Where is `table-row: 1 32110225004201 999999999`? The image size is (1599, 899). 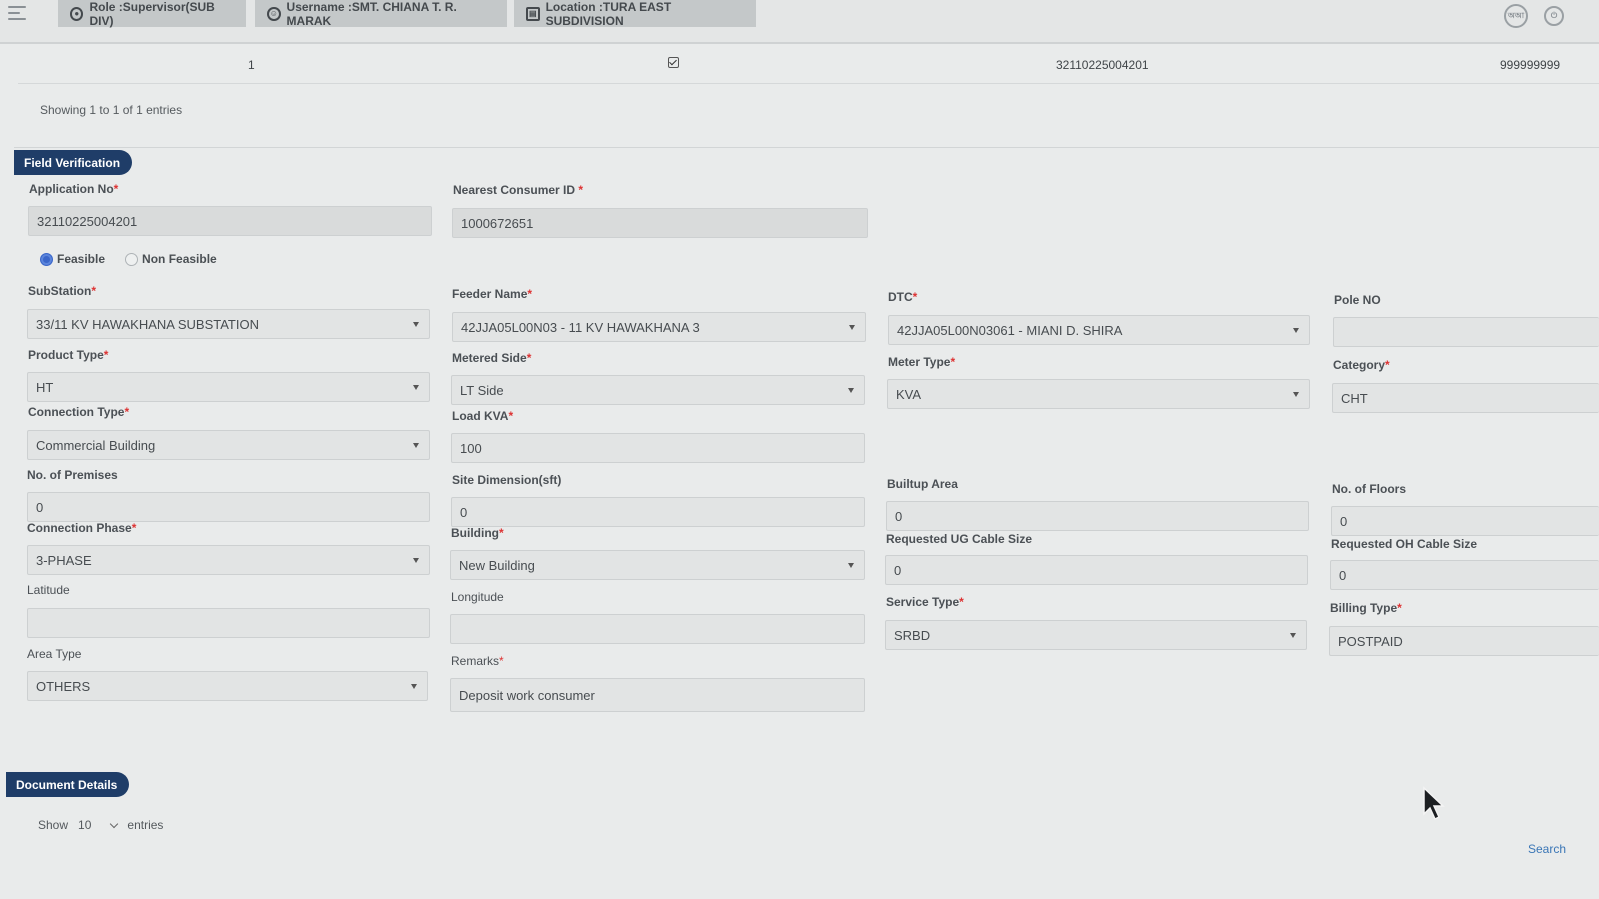
table-row: 1 32110225004201 999999999 is located at coordinates (808, 66).